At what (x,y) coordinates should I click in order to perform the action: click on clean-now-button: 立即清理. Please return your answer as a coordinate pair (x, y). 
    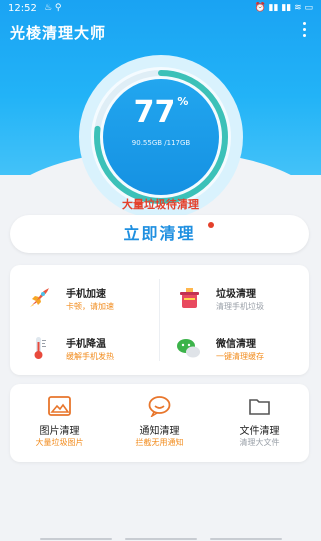
    Looking at the image, I should click on (159, 234).